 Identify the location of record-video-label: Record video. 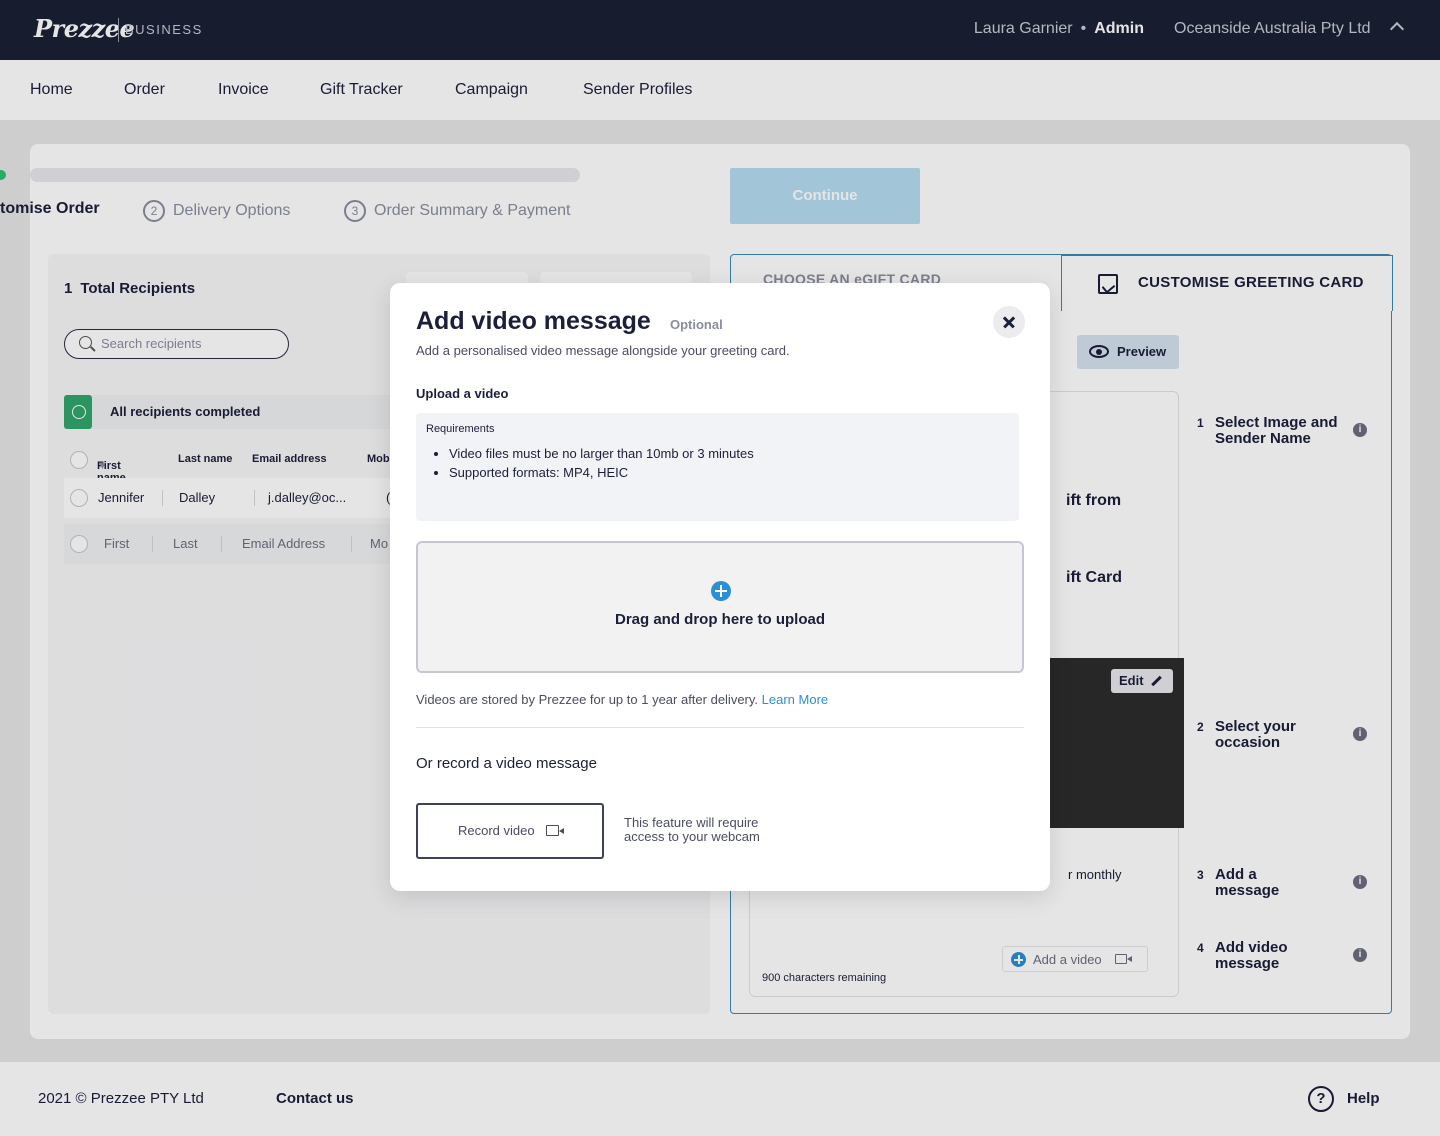
(496, 830).